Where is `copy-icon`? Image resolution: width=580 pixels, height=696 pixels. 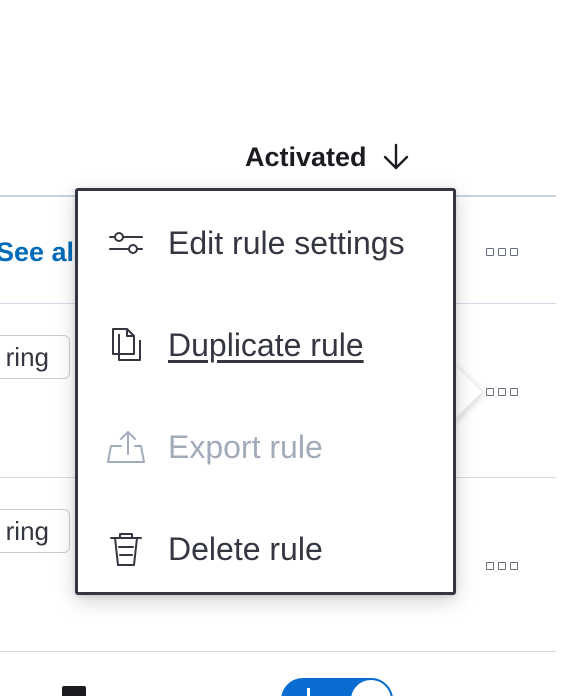
copy-icon is located at coordinates (126, 345).